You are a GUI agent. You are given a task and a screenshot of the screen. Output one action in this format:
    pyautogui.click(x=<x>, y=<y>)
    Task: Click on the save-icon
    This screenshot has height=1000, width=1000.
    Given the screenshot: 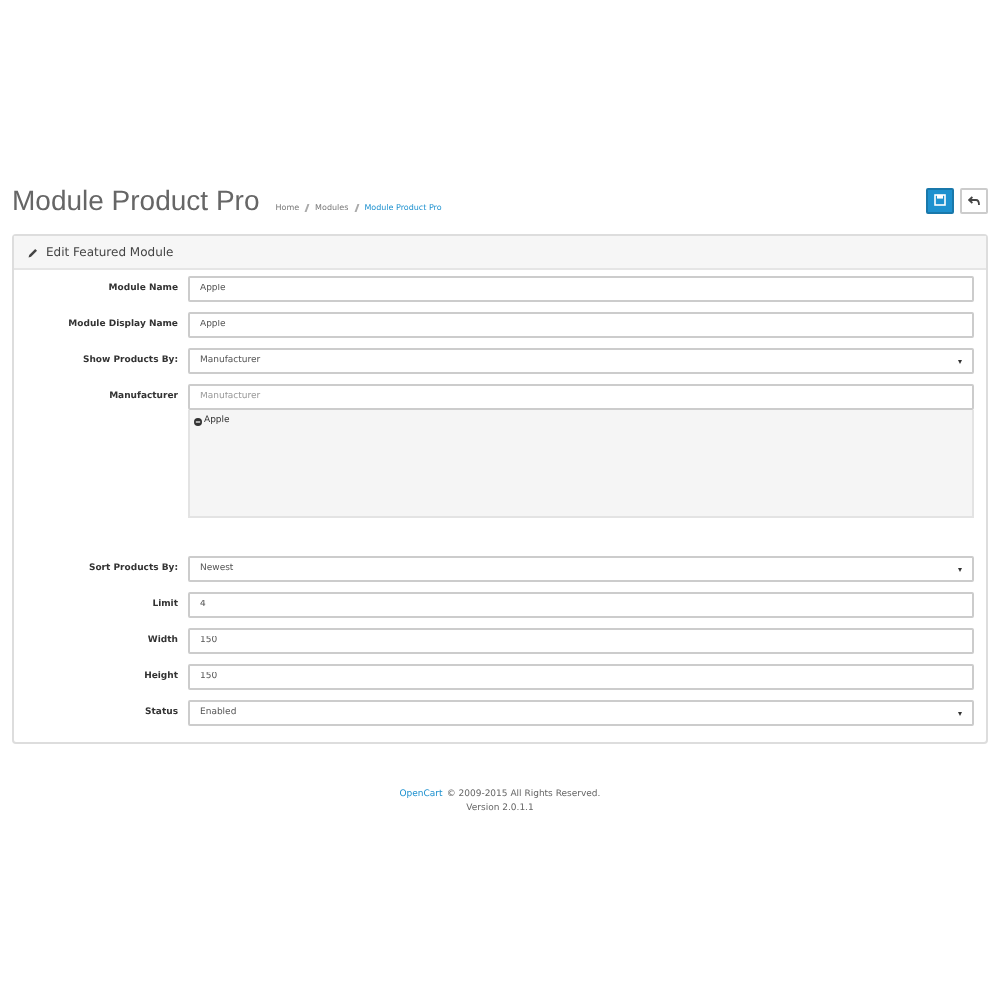 What is the action you would take?
    pyautogui.click(x=940, y=200)
    